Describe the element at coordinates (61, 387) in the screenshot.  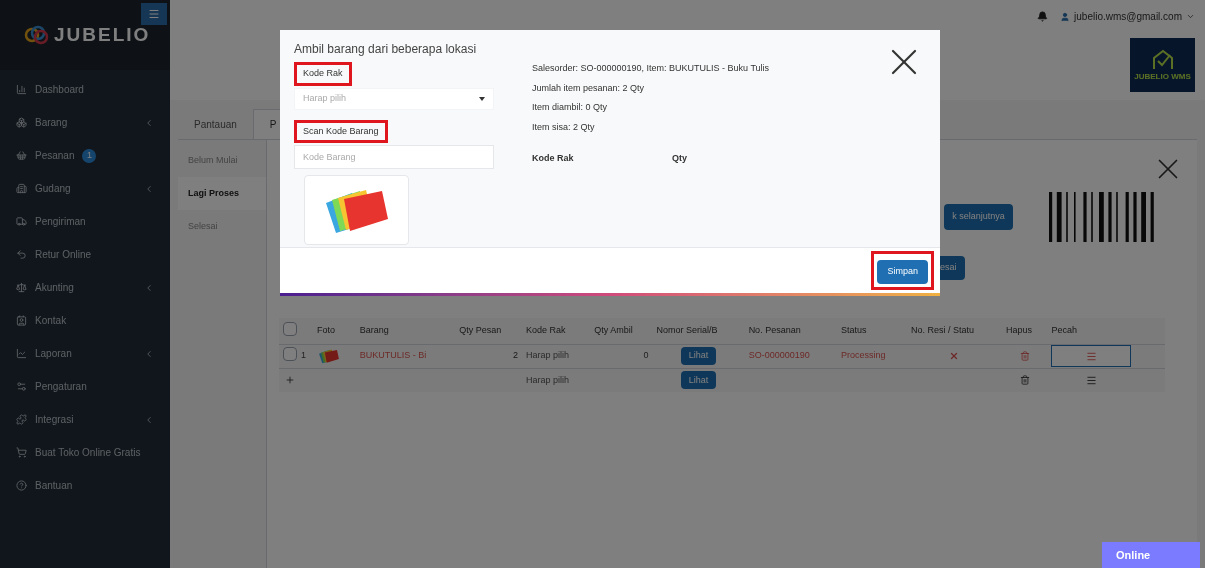
I see `sidebar-label: Pengaturan` at that location.